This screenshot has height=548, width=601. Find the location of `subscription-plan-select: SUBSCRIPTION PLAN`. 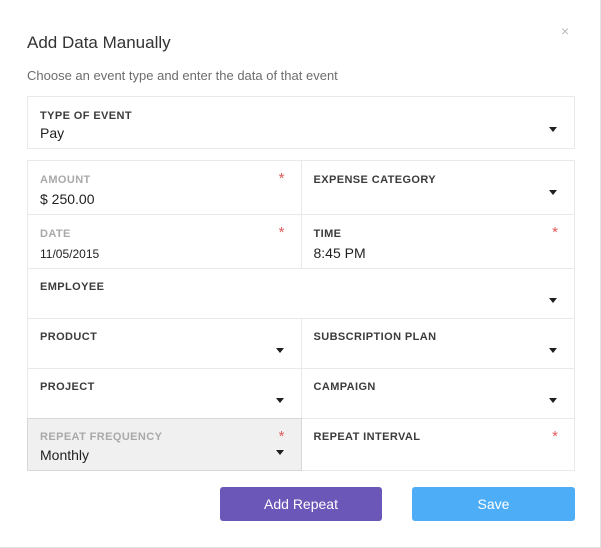

subscription-plan-select: SUBSCRIPTION PLAN is located at coordinates (438, 343).